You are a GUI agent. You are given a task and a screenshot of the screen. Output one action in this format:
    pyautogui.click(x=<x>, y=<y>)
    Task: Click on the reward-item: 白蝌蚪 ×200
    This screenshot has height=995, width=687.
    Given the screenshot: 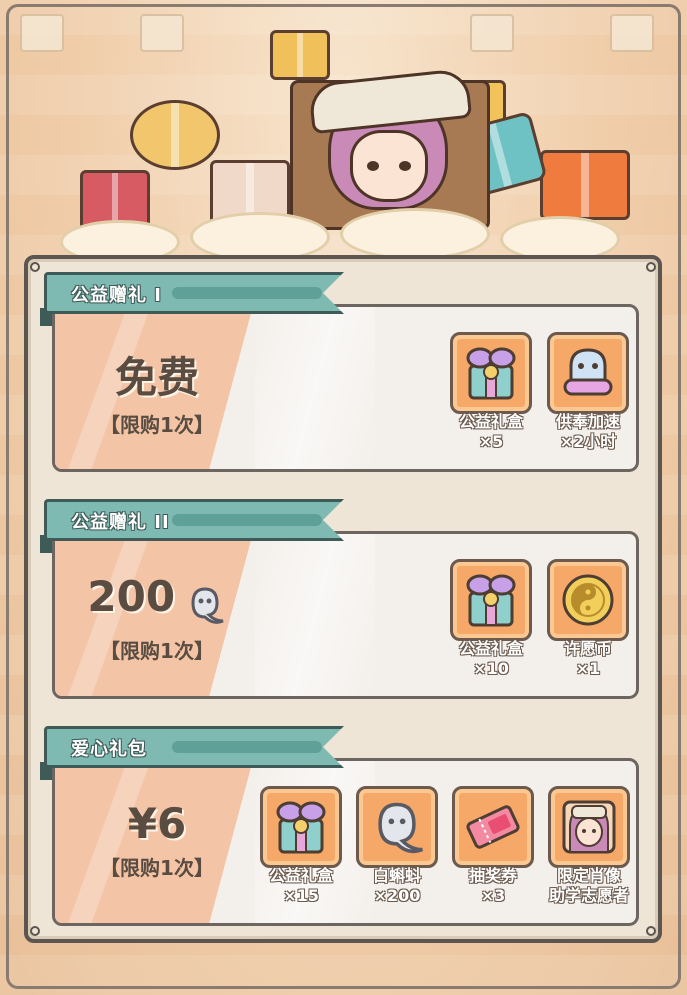 What is the action you would take?
    pyautogui.click(x=397, y=847)
    